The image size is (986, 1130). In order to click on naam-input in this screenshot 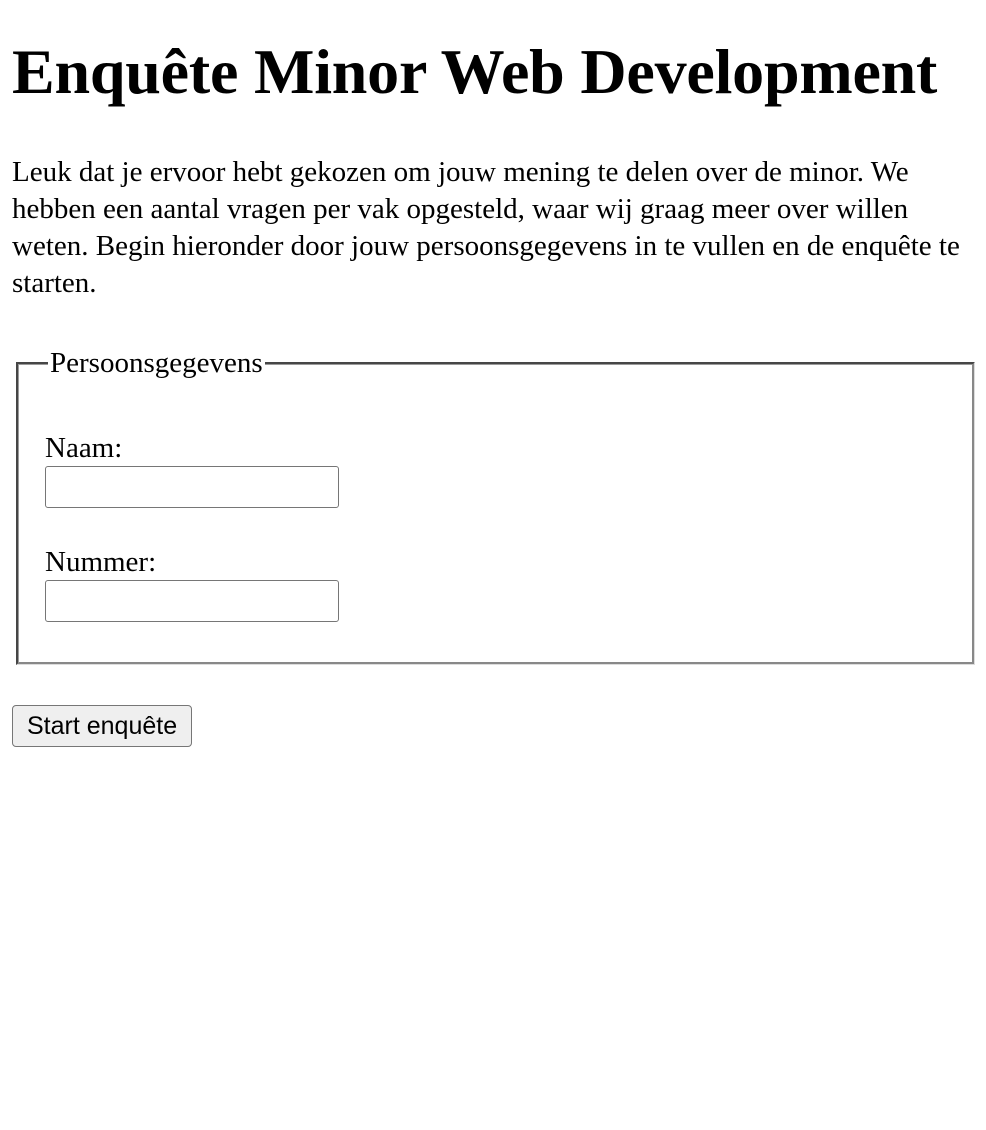, I will do `click(192, 487)`.